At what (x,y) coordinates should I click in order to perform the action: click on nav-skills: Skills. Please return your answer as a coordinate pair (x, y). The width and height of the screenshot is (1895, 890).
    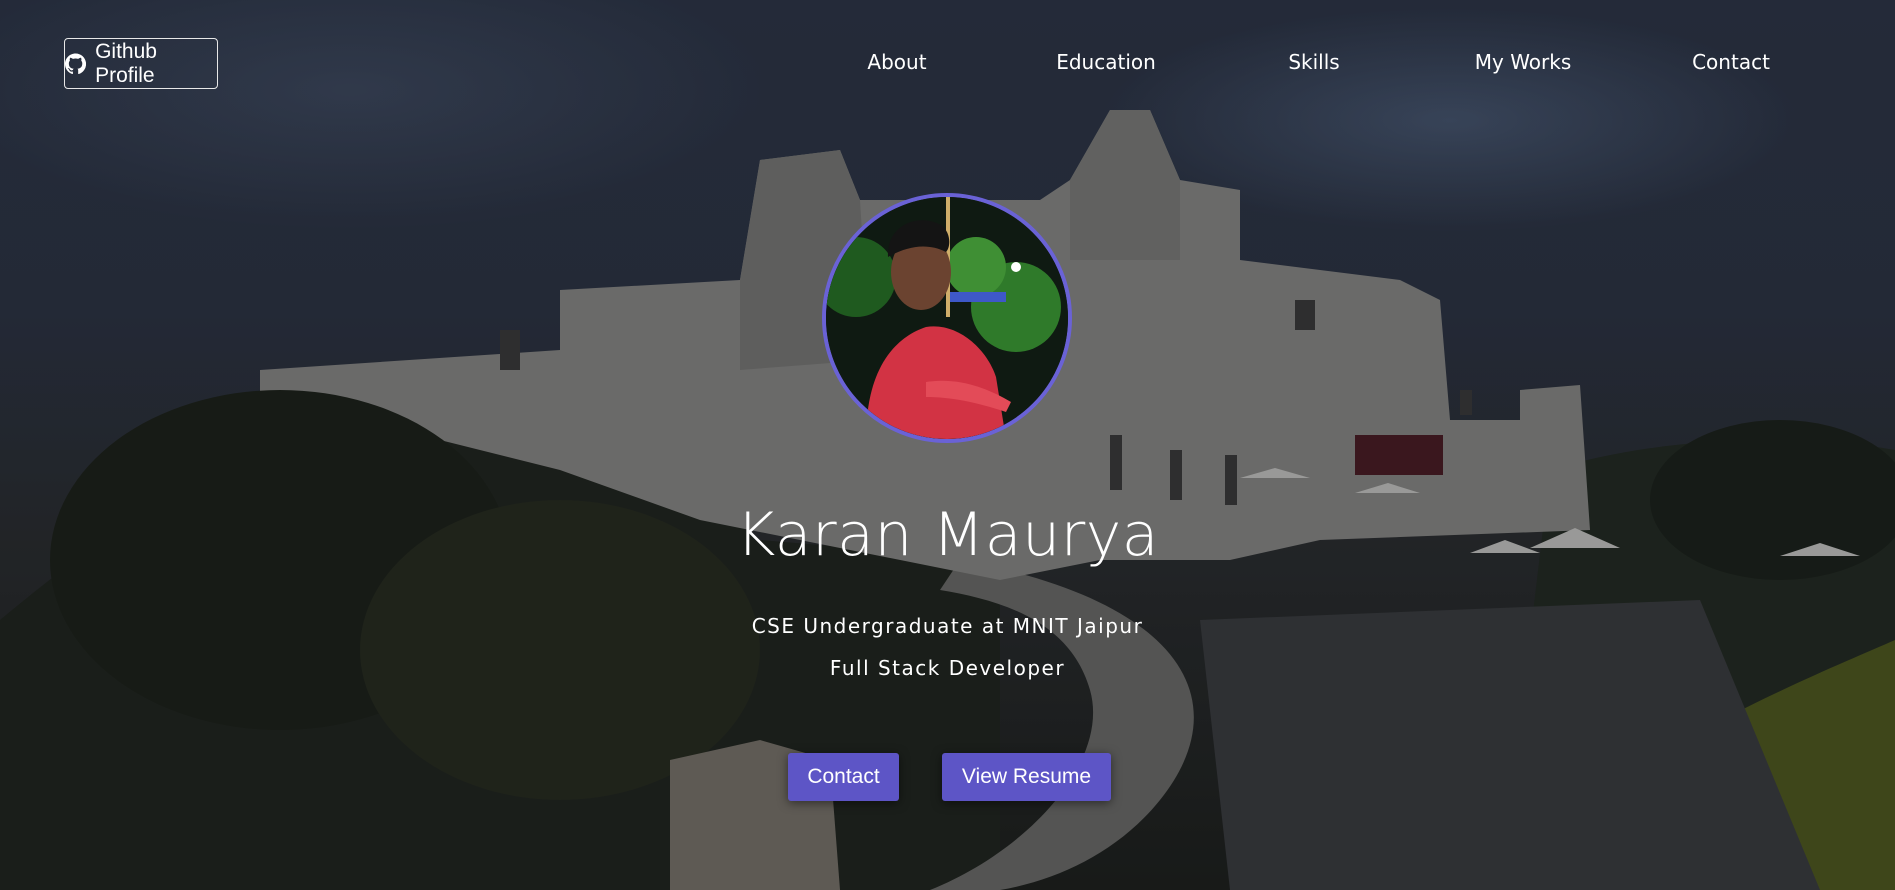
    Looking at the image, I should click on (1313, 62).